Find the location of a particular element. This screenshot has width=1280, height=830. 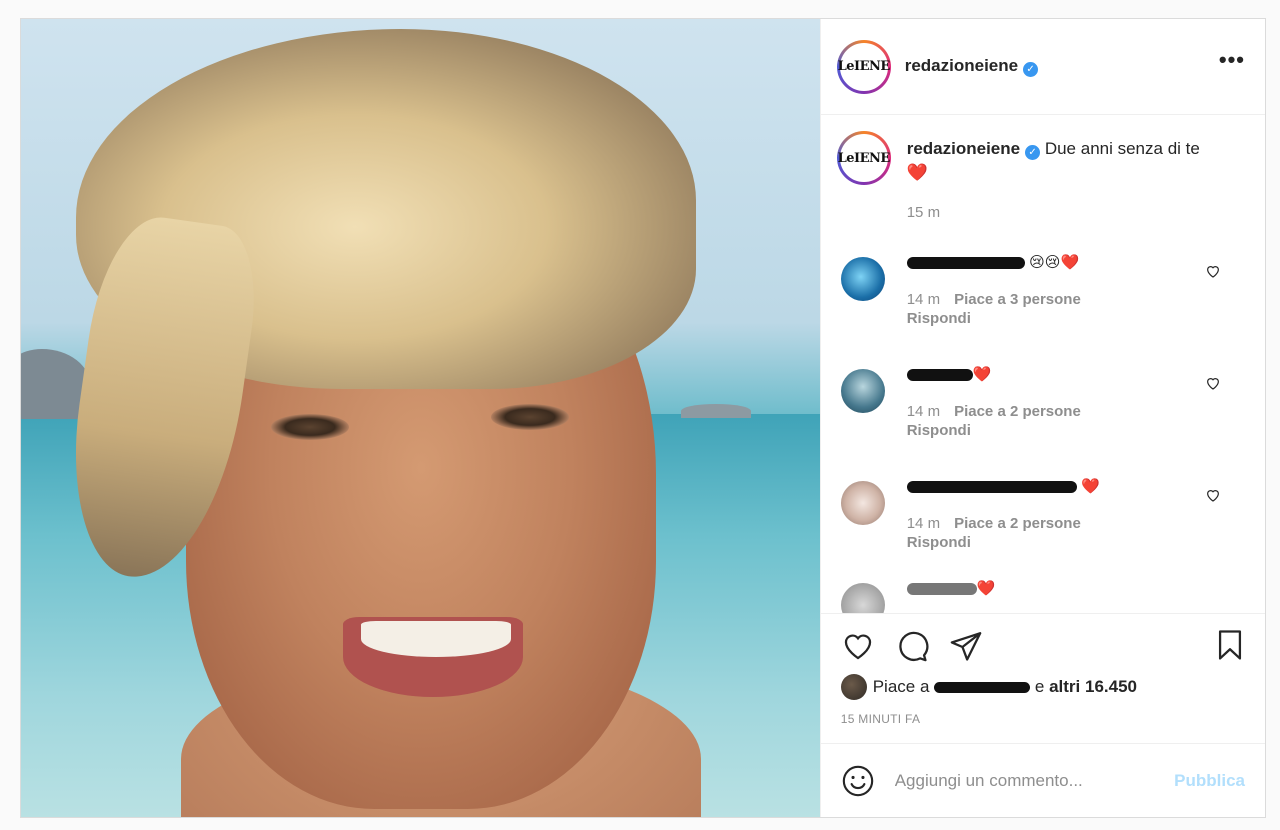

comment-row: 😢😢❤️ 14 m Piace a 3 persone Rispondi is located at coordinates (1043, 295).